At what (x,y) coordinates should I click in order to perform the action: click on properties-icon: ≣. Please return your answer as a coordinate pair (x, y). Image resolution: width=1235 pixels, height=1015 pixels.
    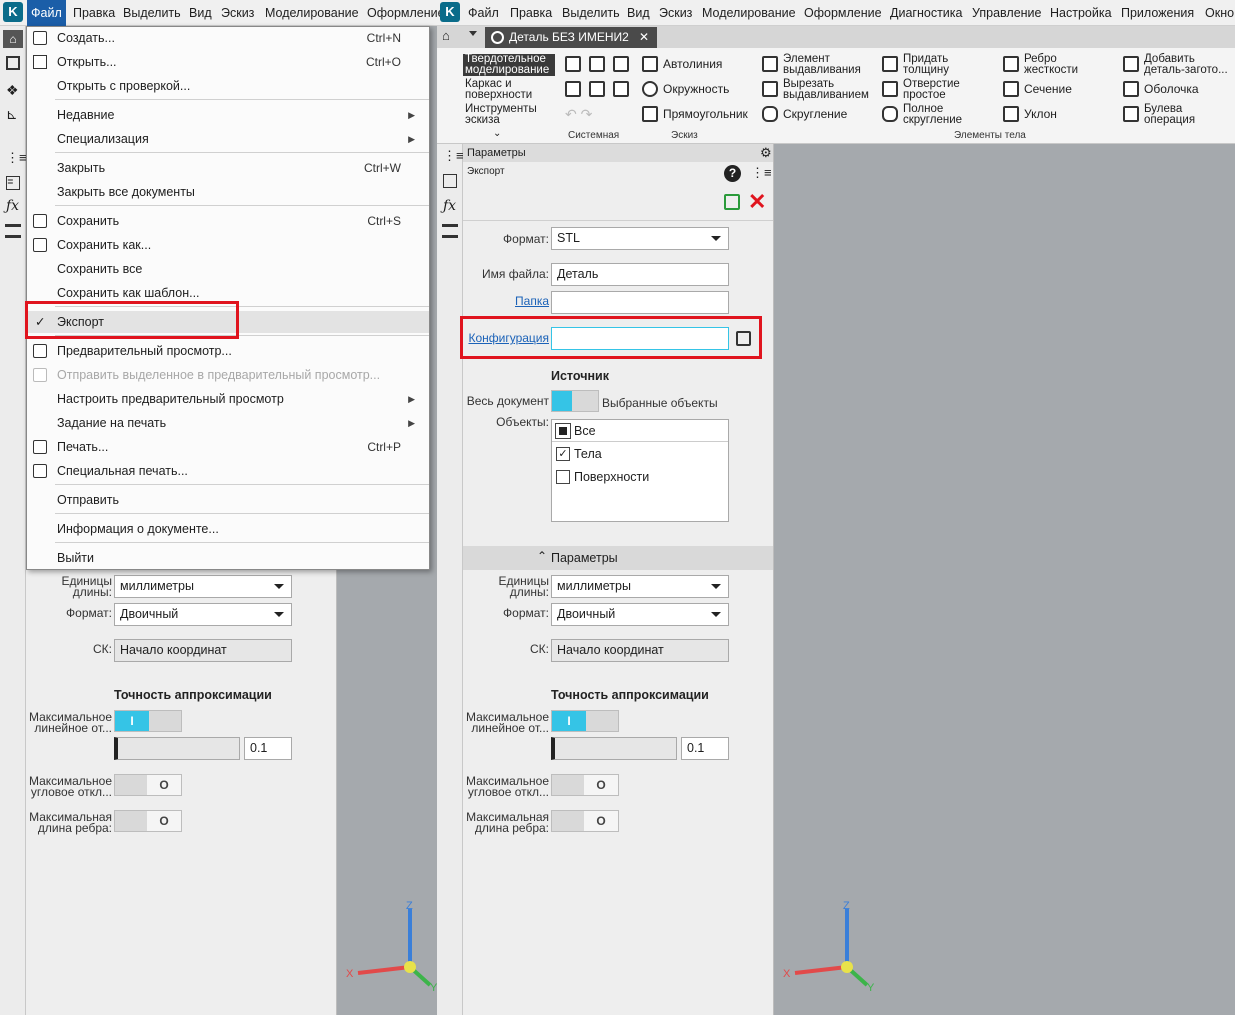
    Looking at the image, I should click on (13, 183).